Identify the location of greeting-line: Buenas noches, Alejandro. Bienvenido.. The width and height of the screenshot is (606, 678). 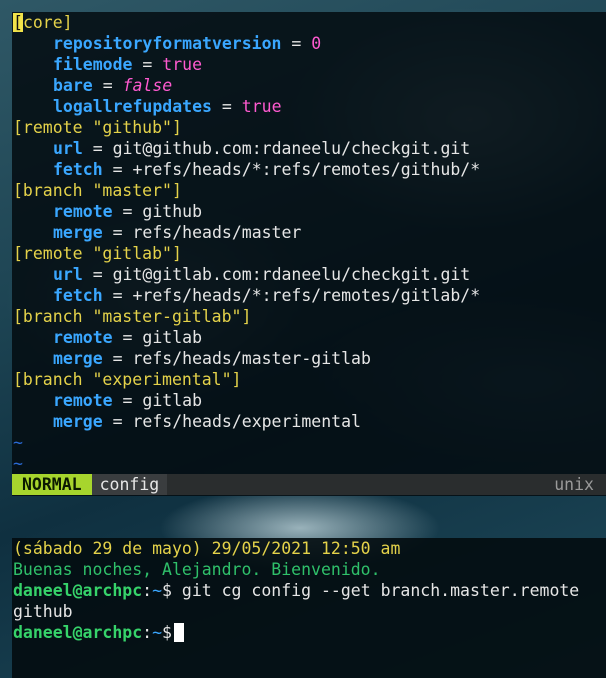
(309, 569).